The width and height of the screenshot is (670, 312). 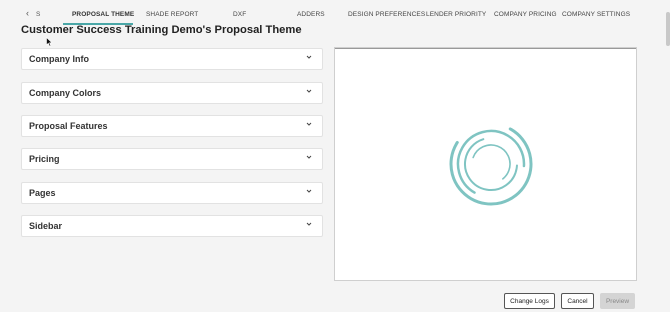 I want to click on section-company-colors: Company Colors, so click(x=172, y=93).